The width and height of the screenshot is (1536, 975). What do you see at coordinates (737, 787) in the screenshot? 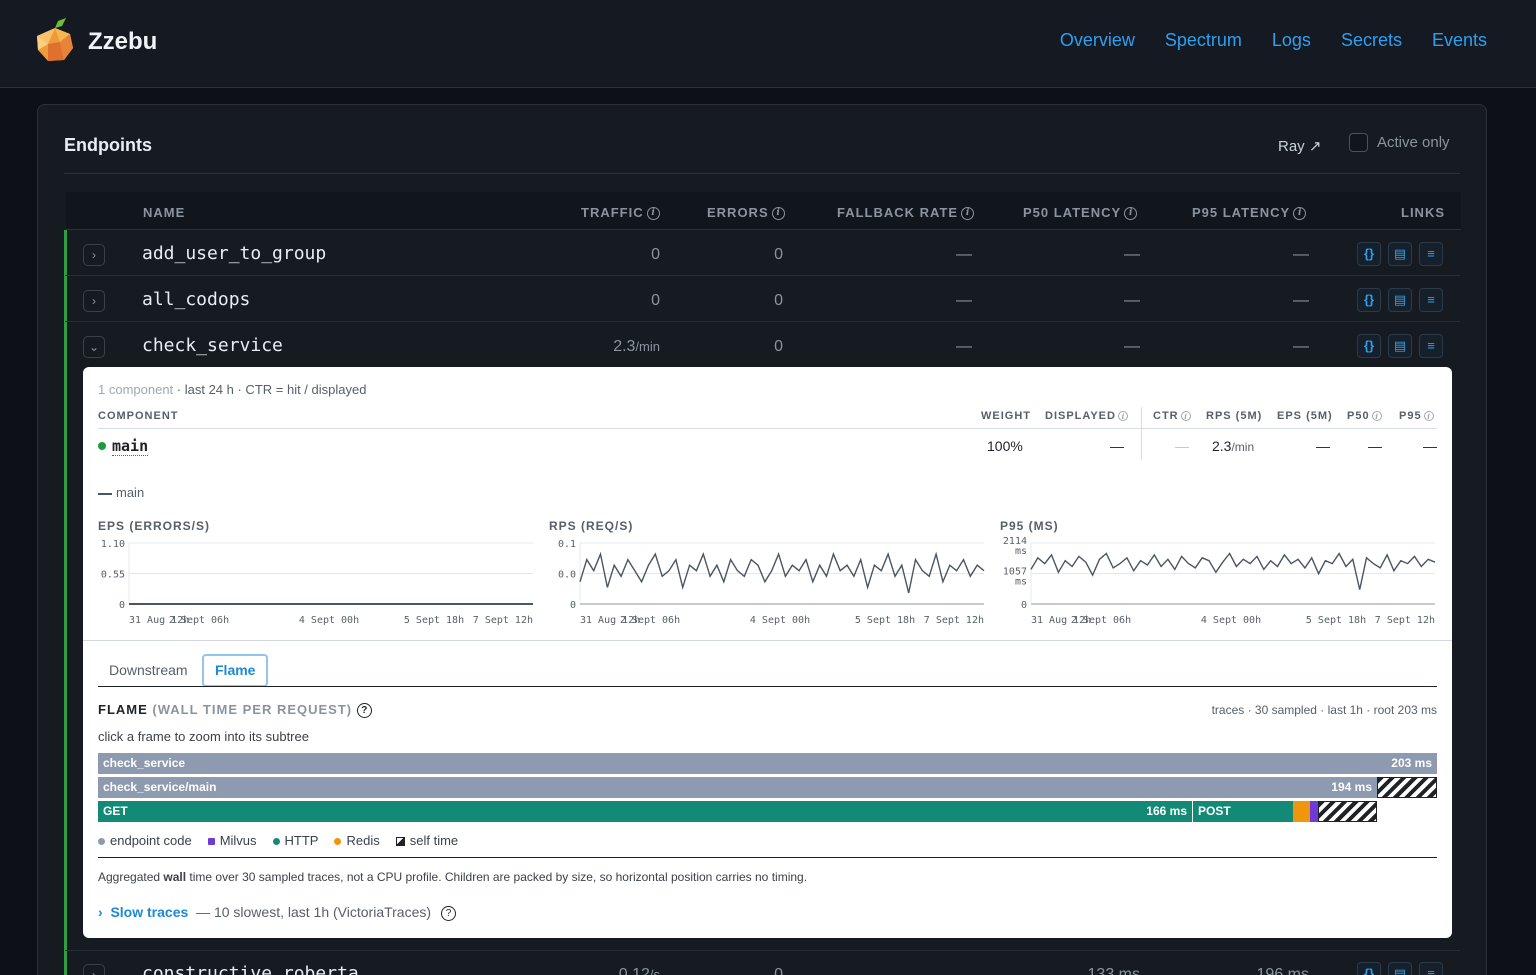
I see `flame-frame-main: check_service/main 194 ms` at bounding box center [737, 787].